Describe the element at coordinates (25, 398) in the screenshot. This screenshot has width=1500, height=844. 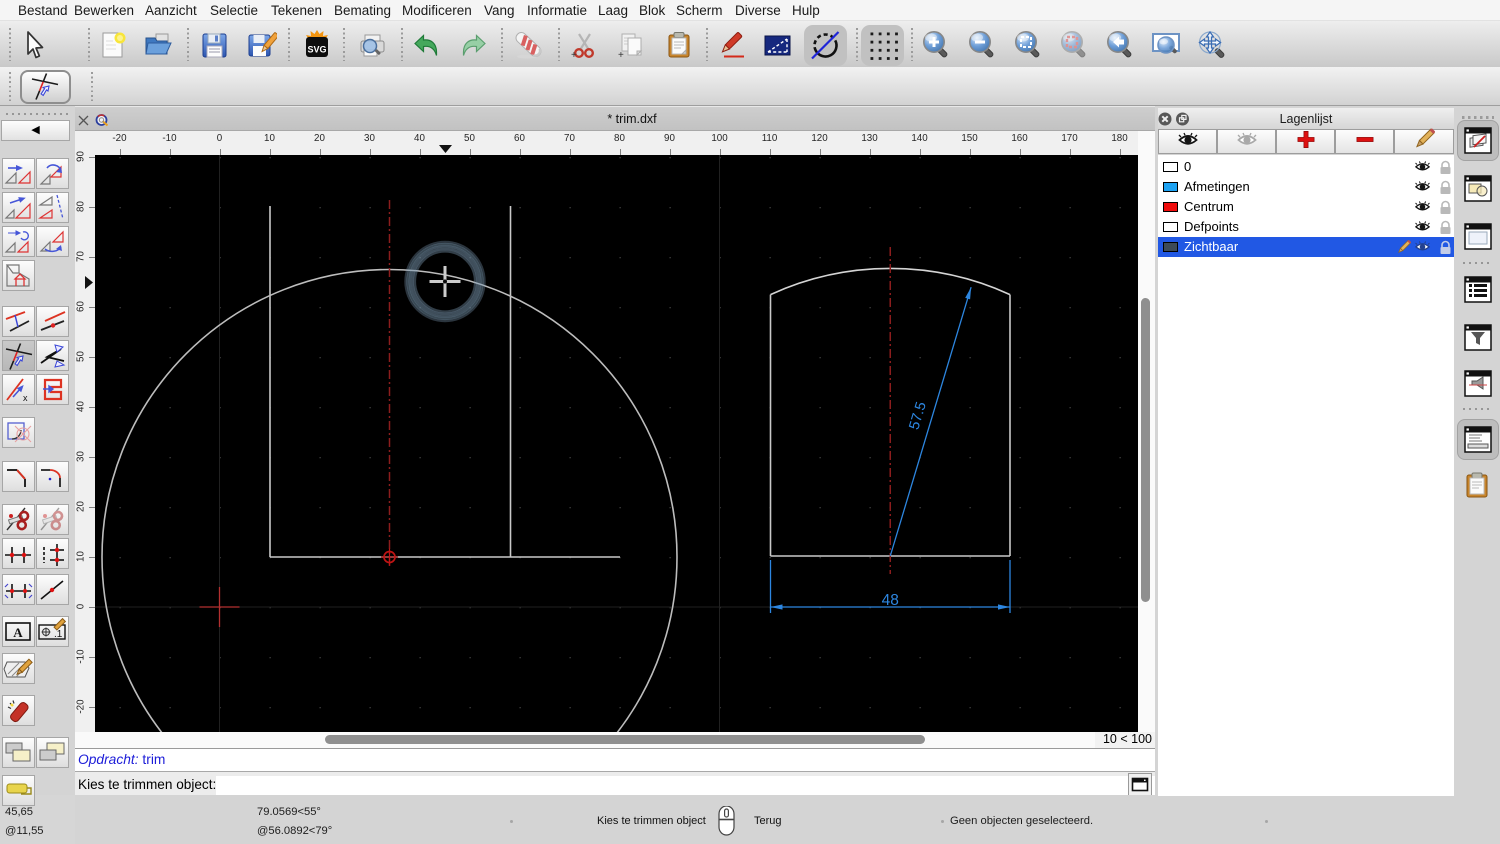
I see `svg-text: x` at that location.